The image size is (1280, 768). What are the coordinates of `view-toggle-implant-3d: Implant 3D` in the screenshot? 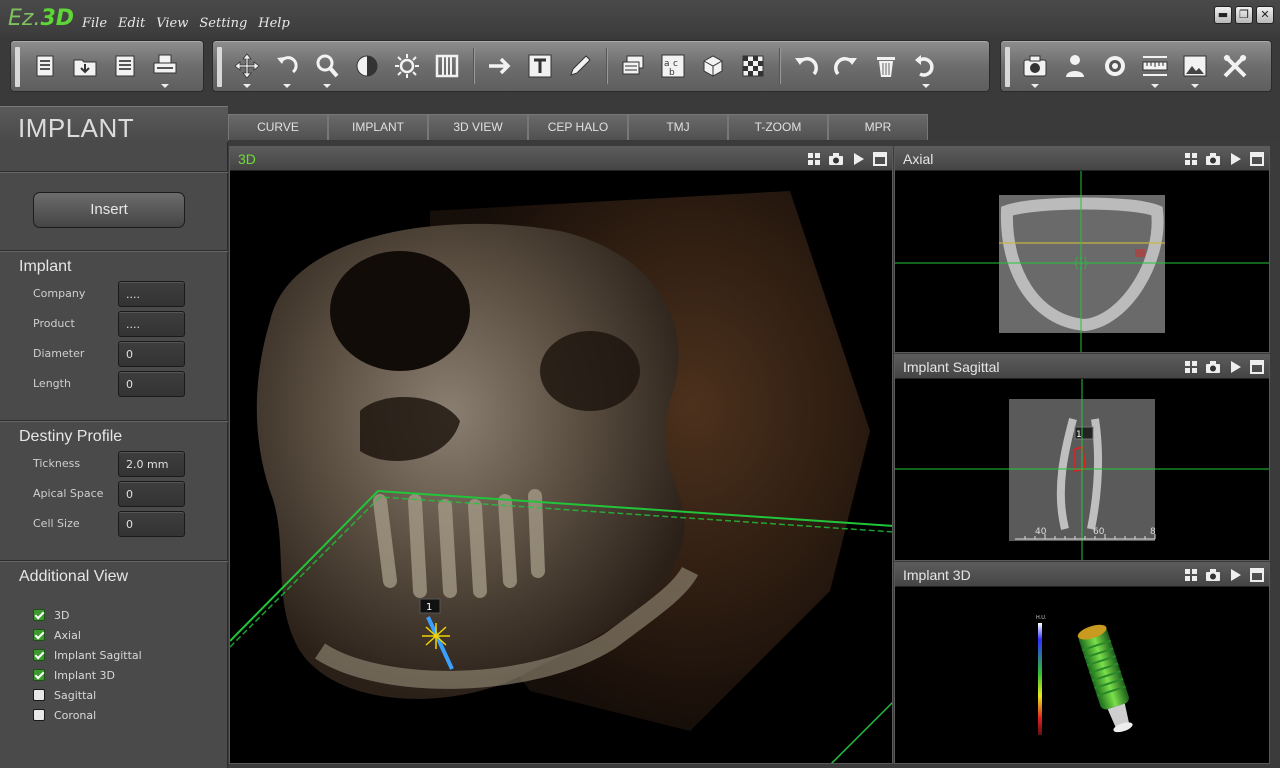 It's located at (74, 675).